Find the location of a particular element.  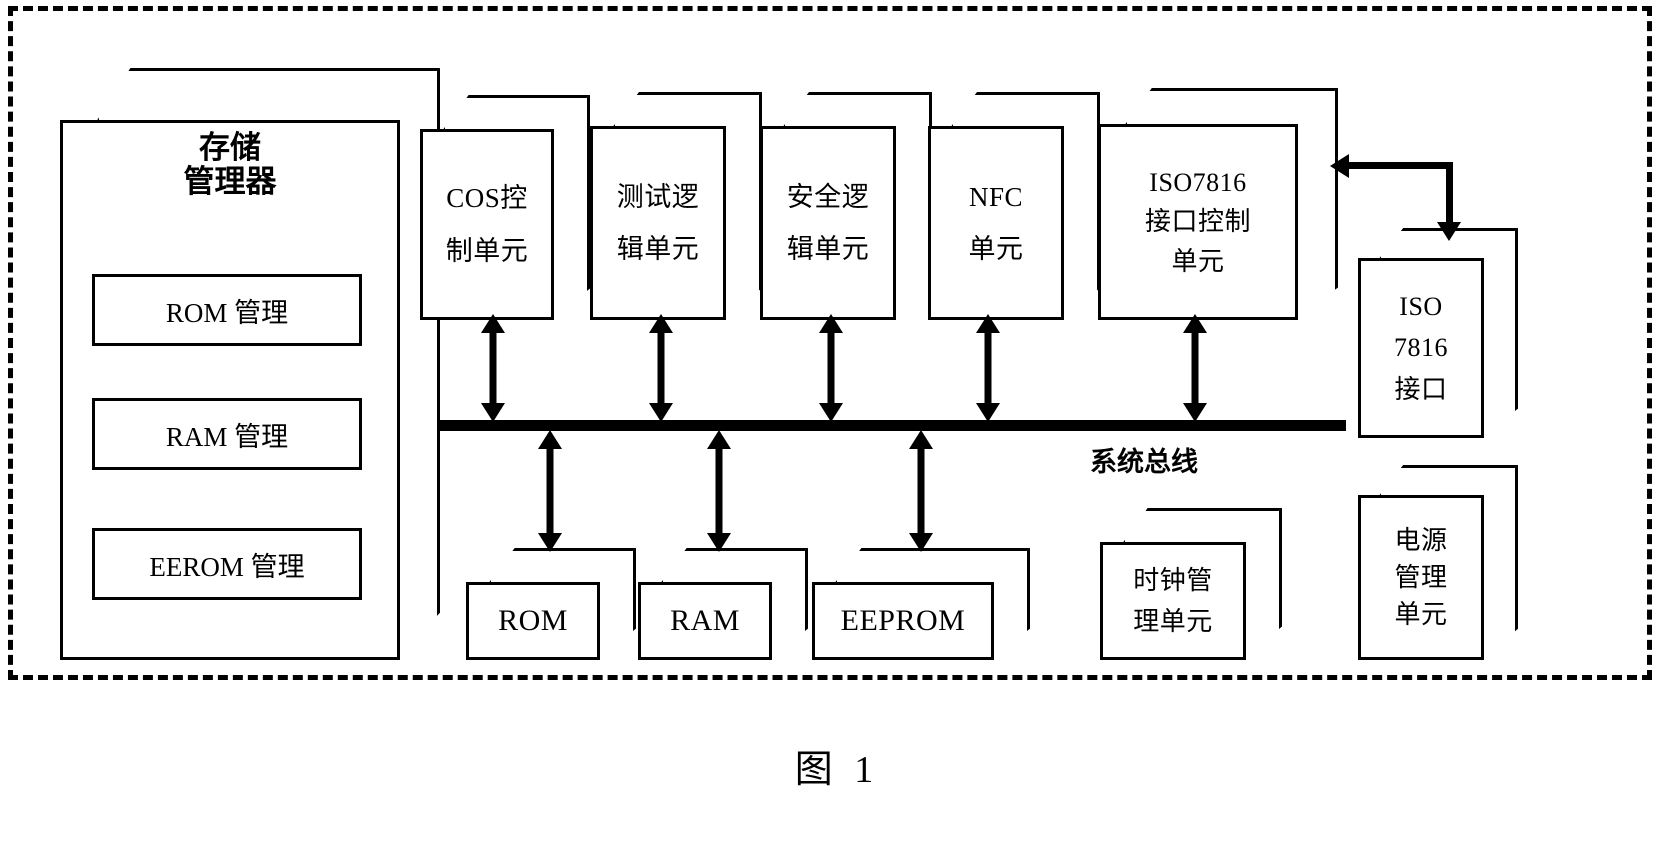

iso7816-interface-label-line-2: 7816 is located at coordinates (1421, 348).